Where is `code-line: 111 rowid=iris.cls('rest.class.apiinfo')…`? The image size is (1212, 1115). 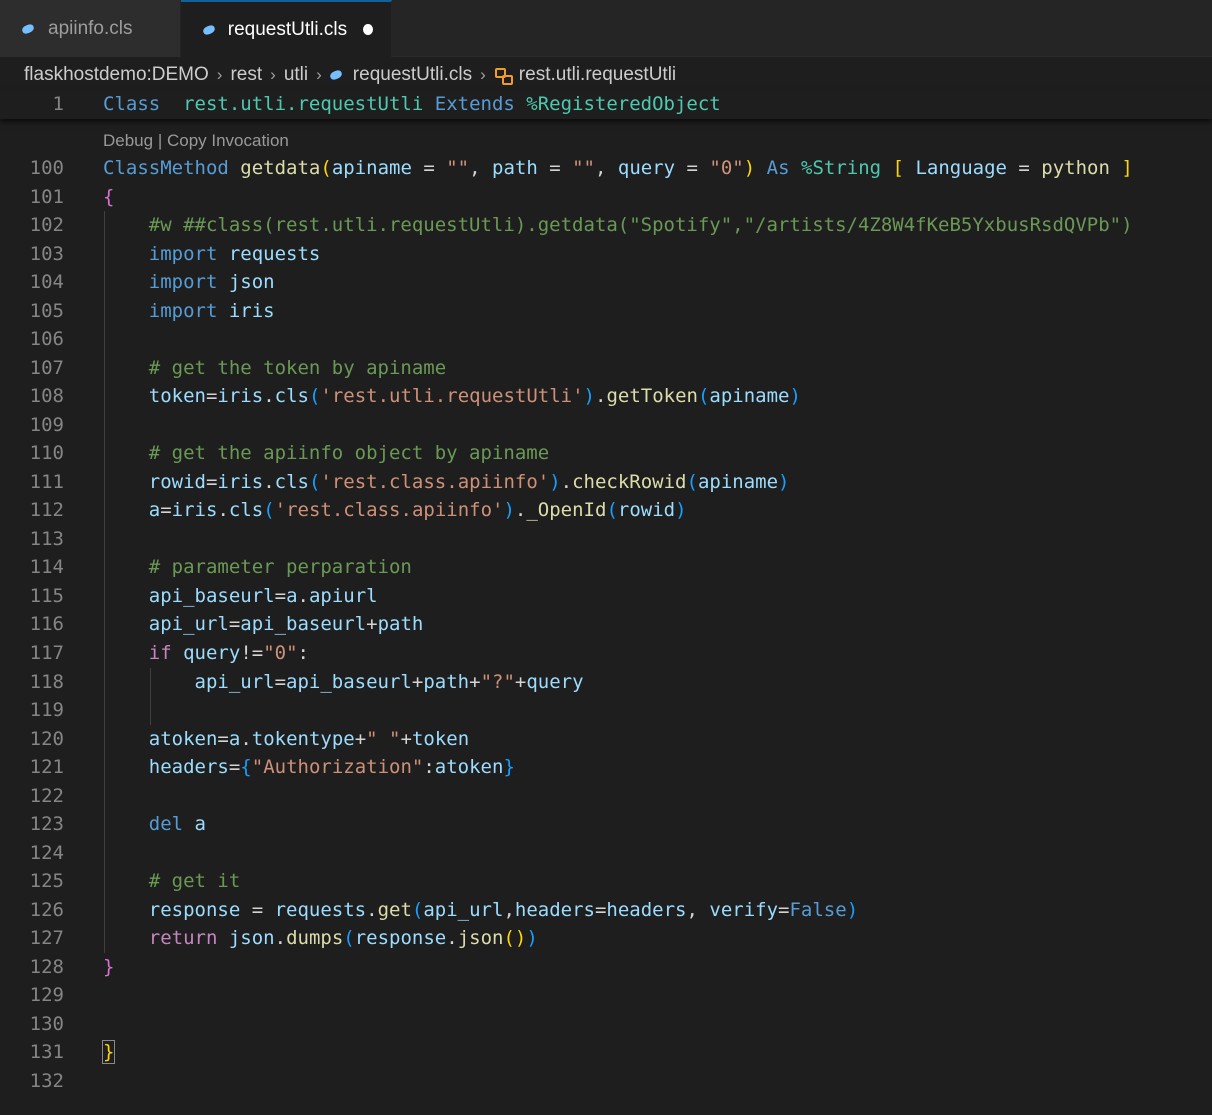 code-line: 111 rowid=iris.cls('rest.class.apiinfo')… is located at coordinates (606, 482).